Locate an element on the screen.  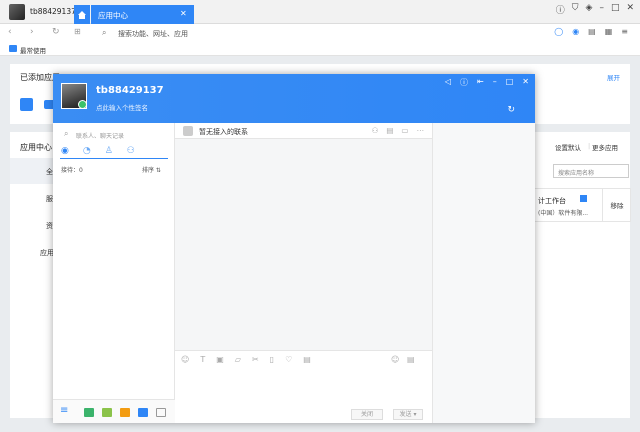
app-search-input: 搜索应用名称 is located at coordinates (591, 171).